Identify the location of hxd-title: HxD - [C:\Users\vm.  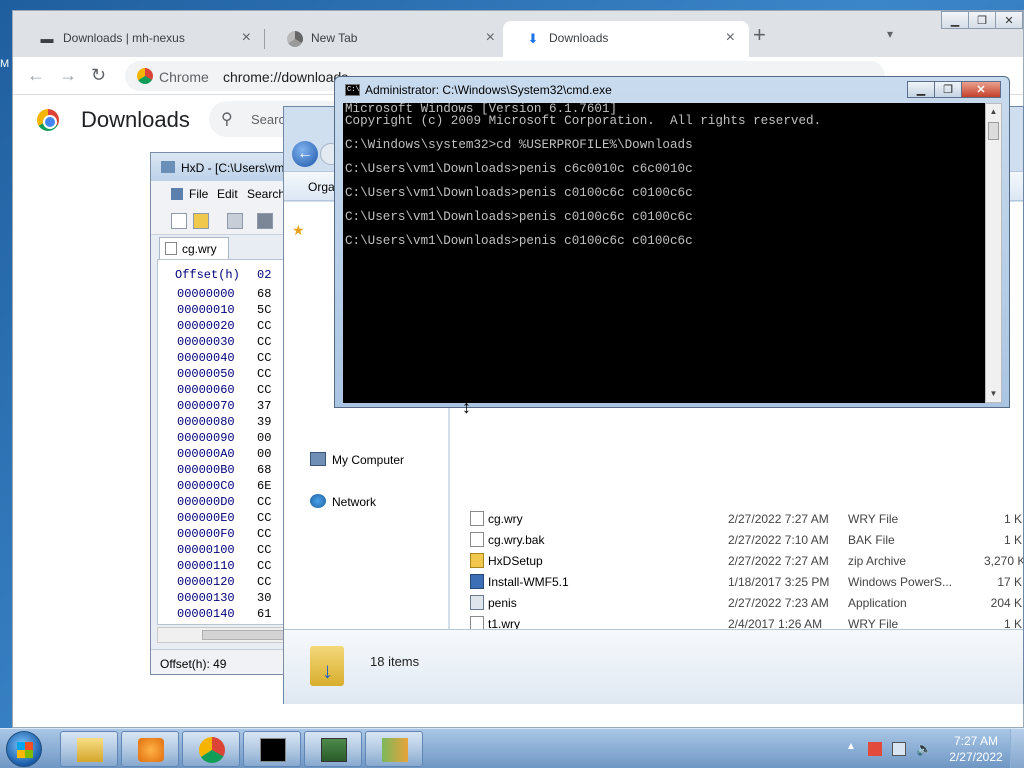
(232, 168).